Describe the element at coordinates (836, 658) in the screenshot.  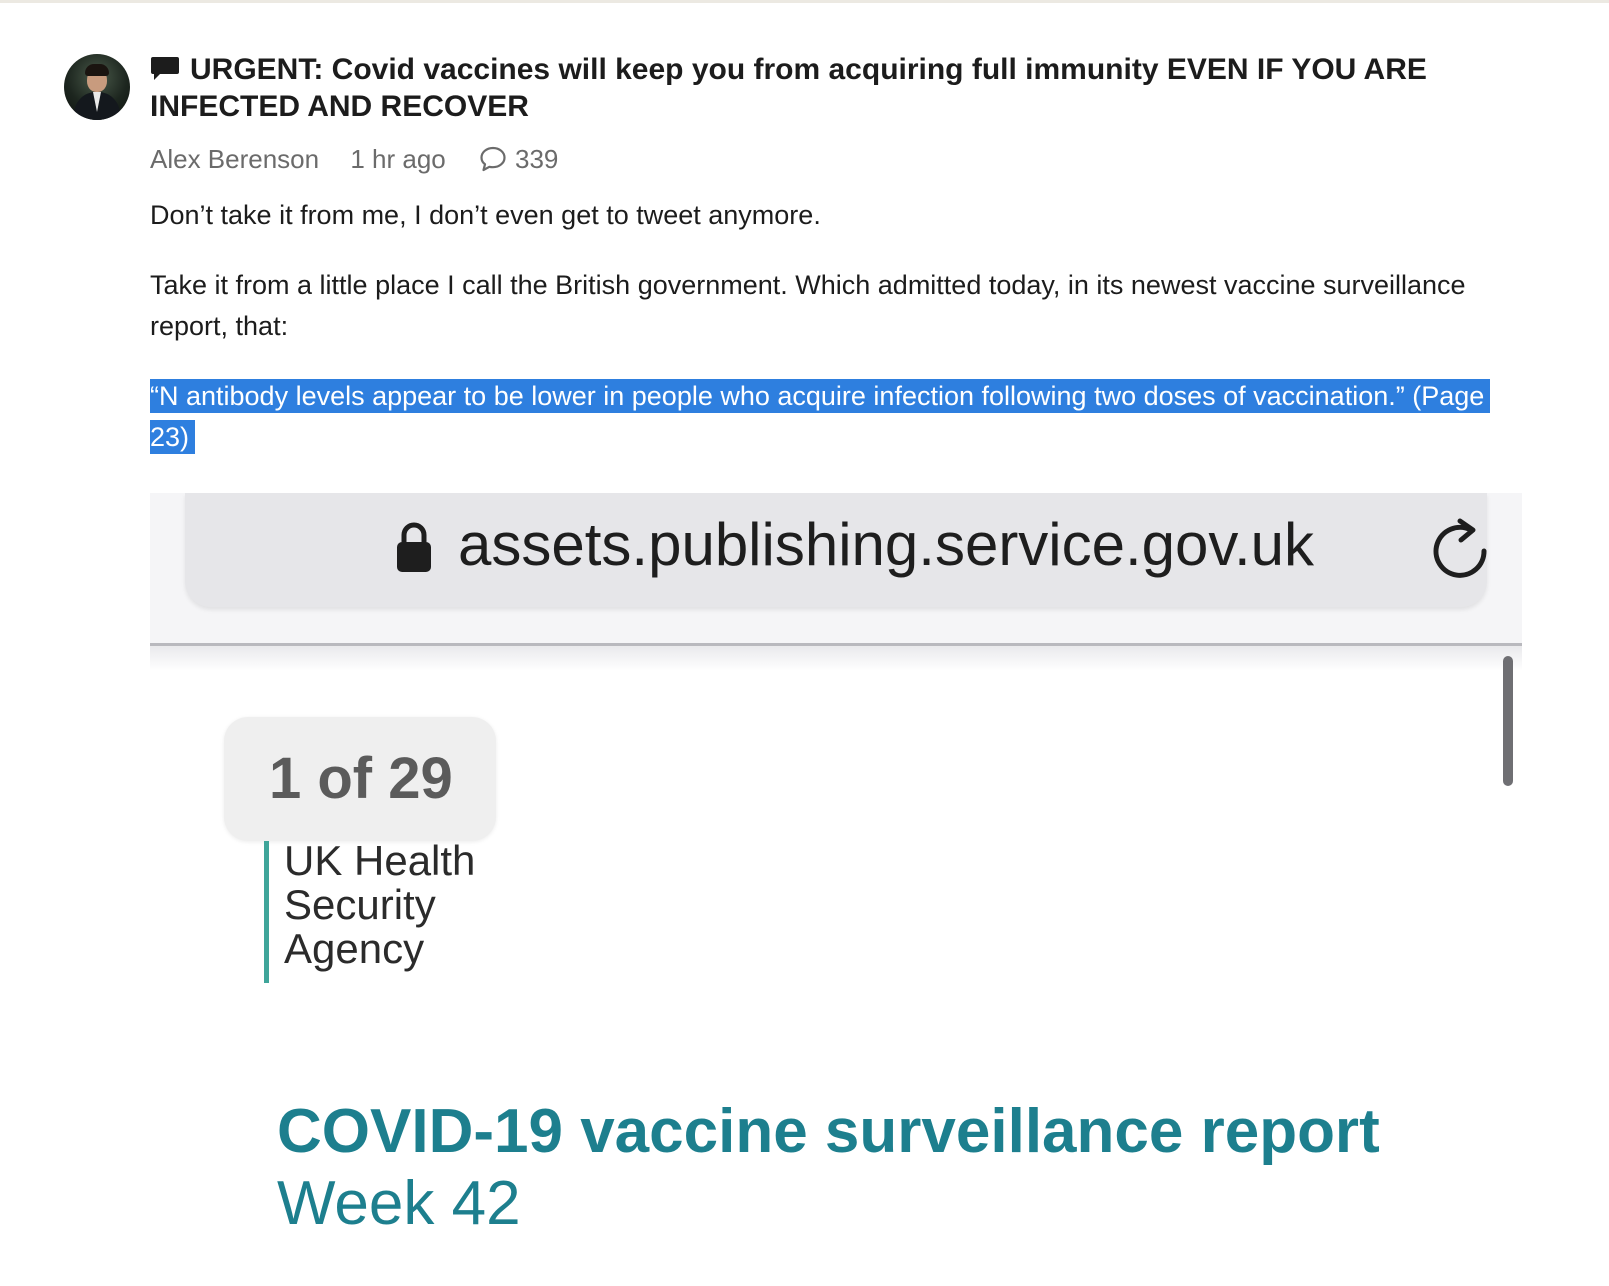
I see `toolbar-shadow` at that location.